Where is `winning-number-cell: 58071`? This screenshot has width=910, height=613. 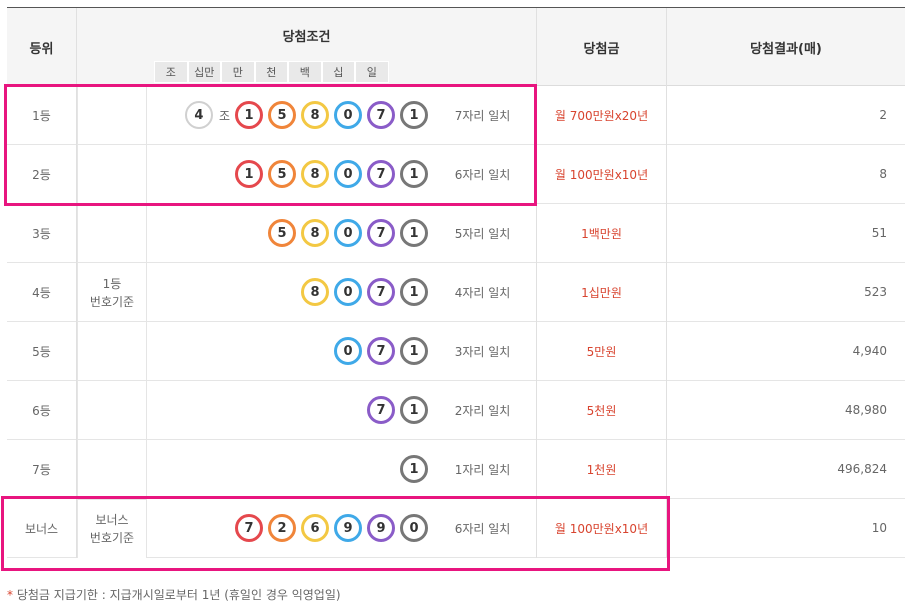
winning-number-cell: 58071 is located at coordinates (287, 233).